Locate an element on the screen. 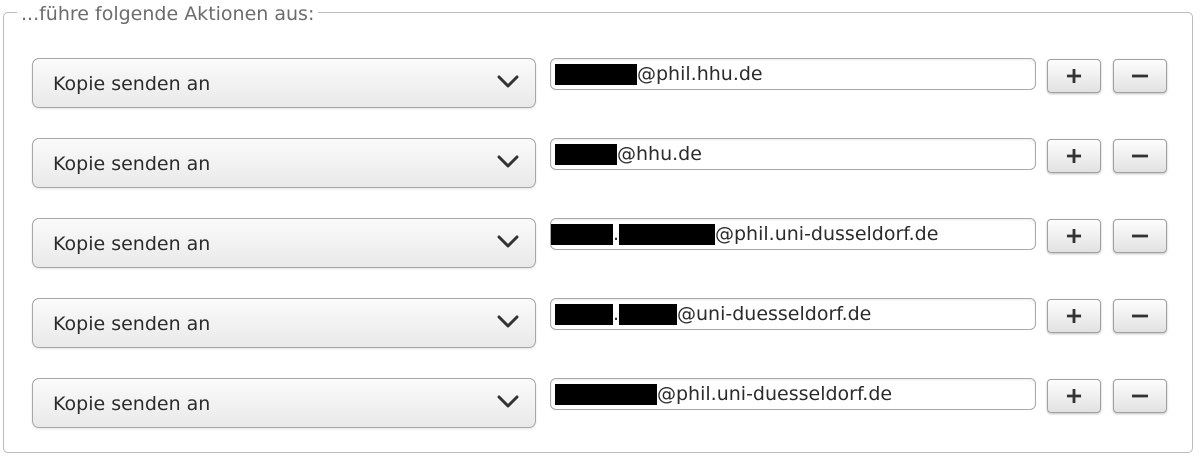 The height and width of the screenshot is (458, 1200). email-suffix: @phil.uni-duesseldorf.de is located at coordinates (775, 394).